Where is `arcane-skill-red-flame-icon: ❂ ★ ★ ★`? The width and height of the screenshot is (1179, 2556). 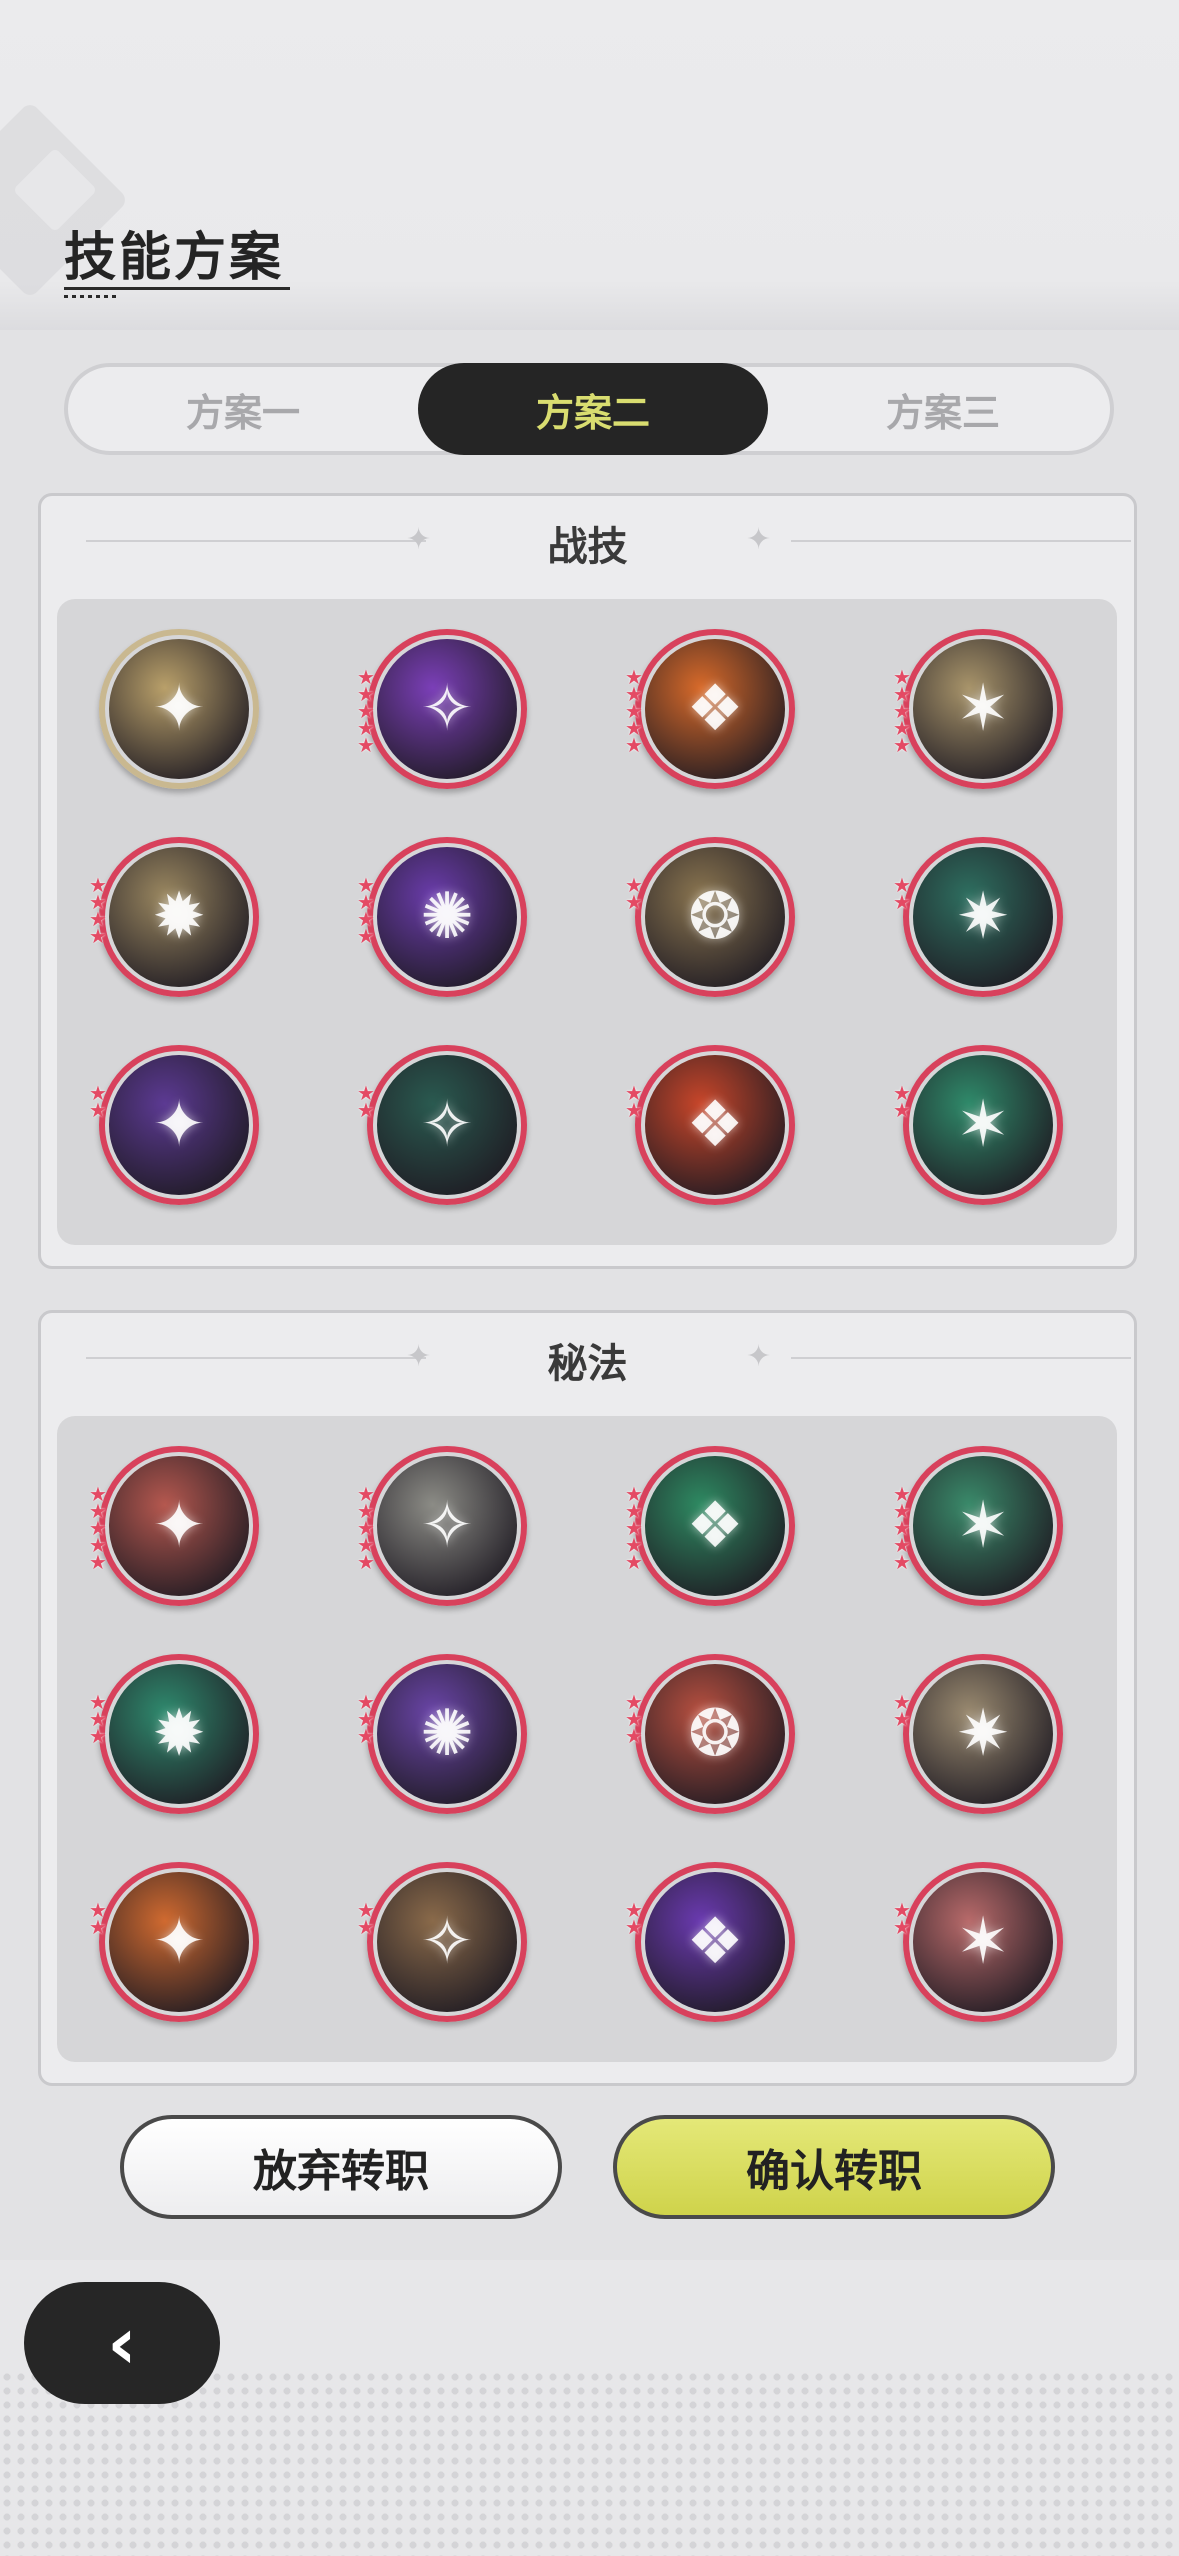
arcane-skill-red-flame-icon: ❂ ★ ★ ★ is located at coordinates (710, 1734).